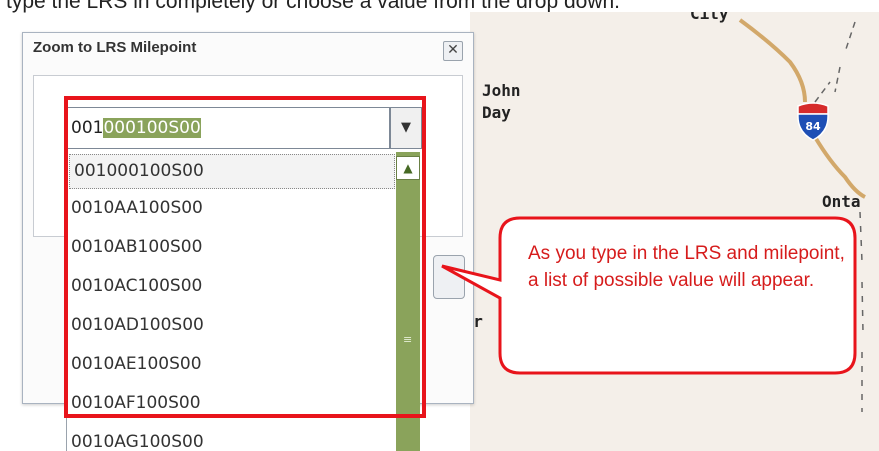 The width and height of the screenshot is (879, 451). What do you see at coordinates (115, 47) in the screenshot?
I see `dialog-title: Zoom to LRS Milepoint` at bounding box center [115, 47].